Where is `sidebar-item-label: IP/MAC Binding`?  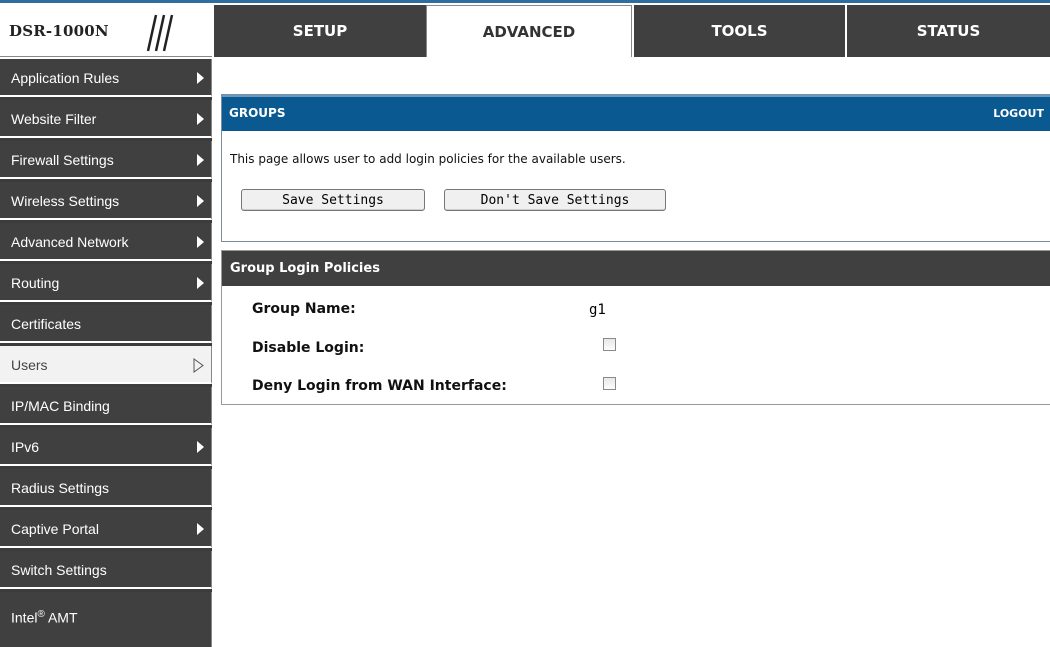
sidebar-item-label: IP/MAC Binding is located at coordinates (60, 406).